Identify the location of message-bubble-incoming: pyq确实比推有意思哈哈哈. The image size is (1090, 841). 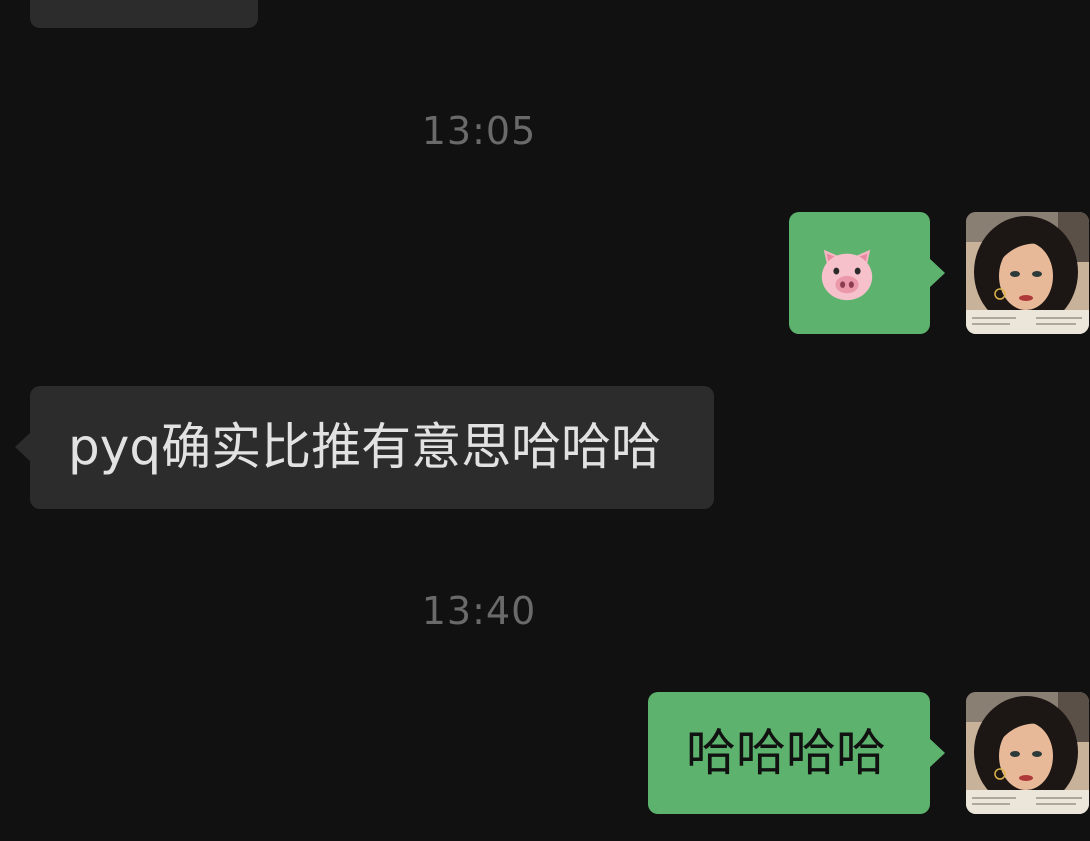
(364, 447).